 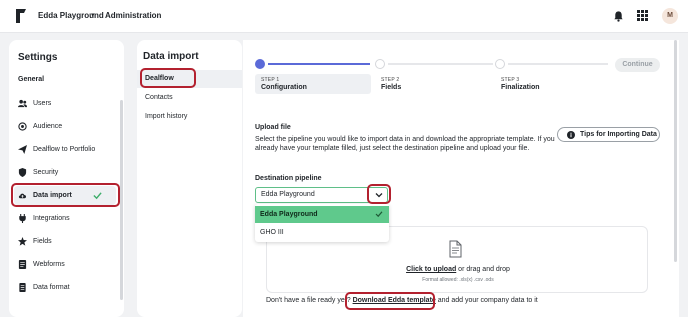 I want to click on dropdown-option-edda-playground: Edda Playground, so click(x=322, y=214).